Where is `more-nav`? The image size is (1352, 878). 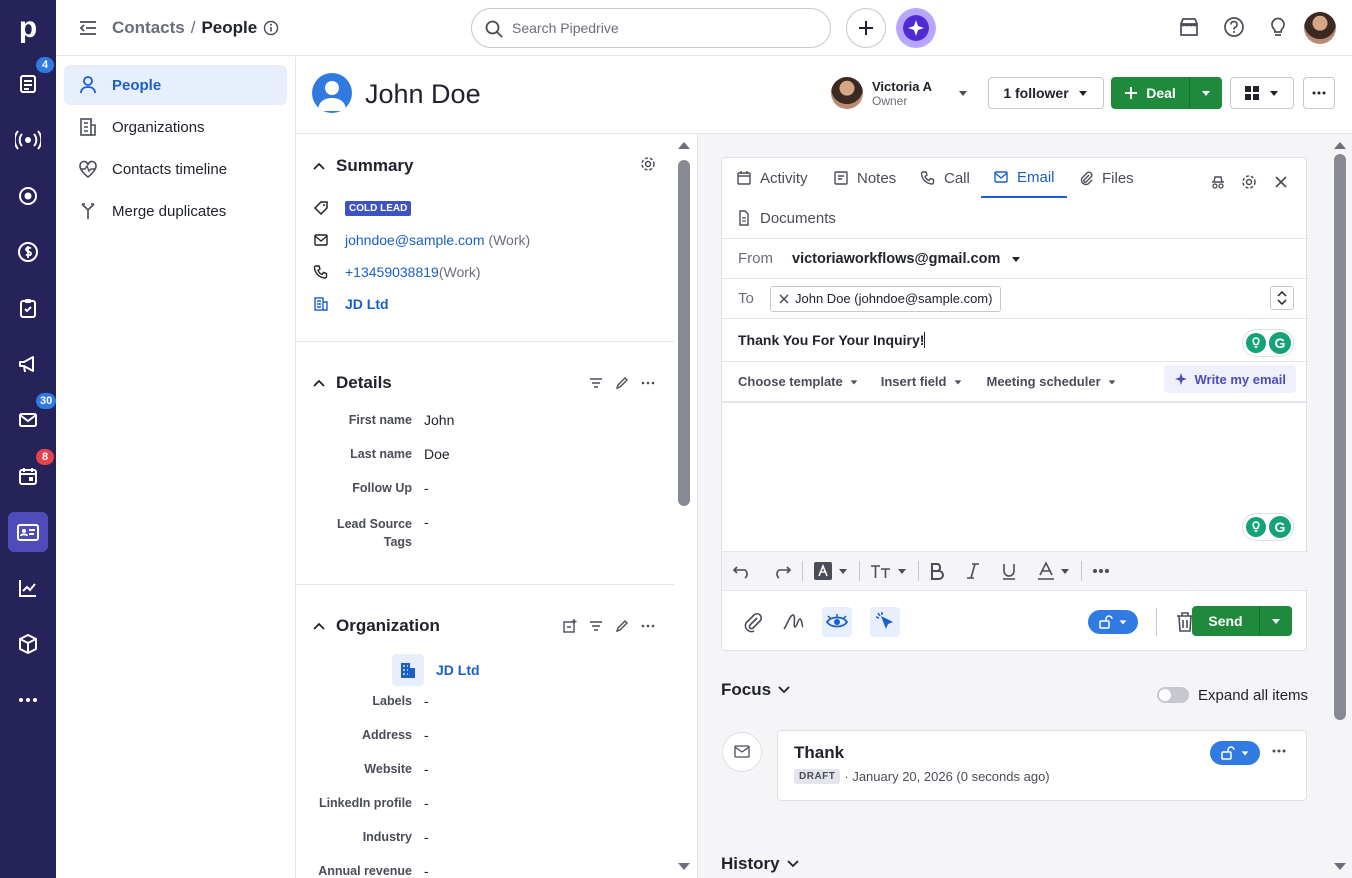 more-nav is located at coordinates (28, 700).